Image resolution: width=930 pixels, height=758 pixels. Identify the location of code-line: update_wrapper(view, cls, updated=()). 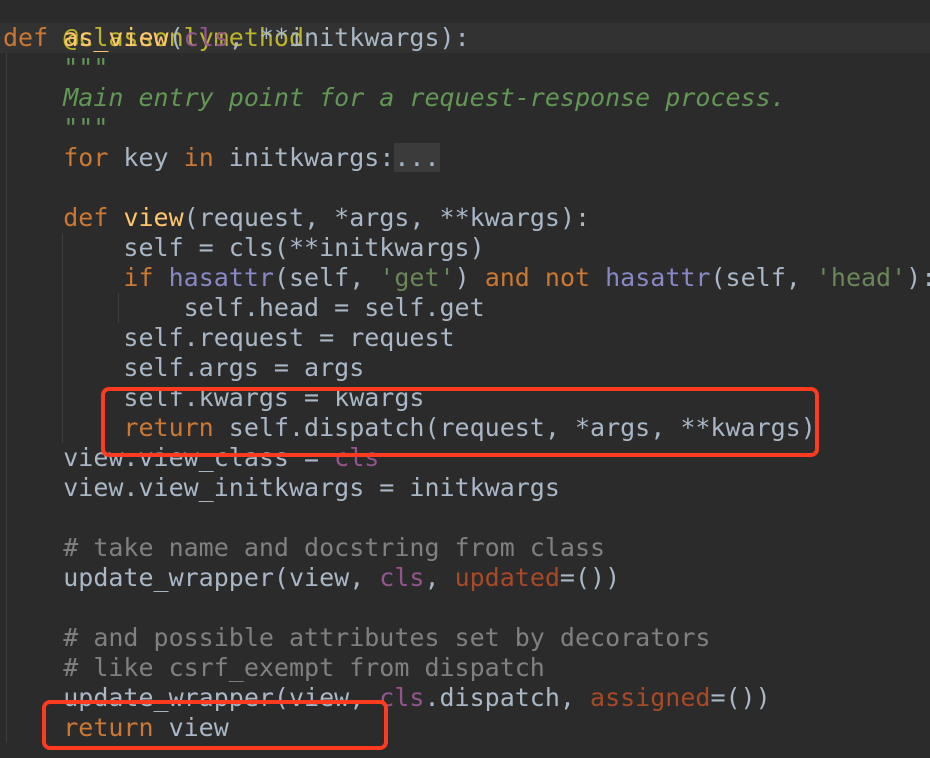
(311, 578).